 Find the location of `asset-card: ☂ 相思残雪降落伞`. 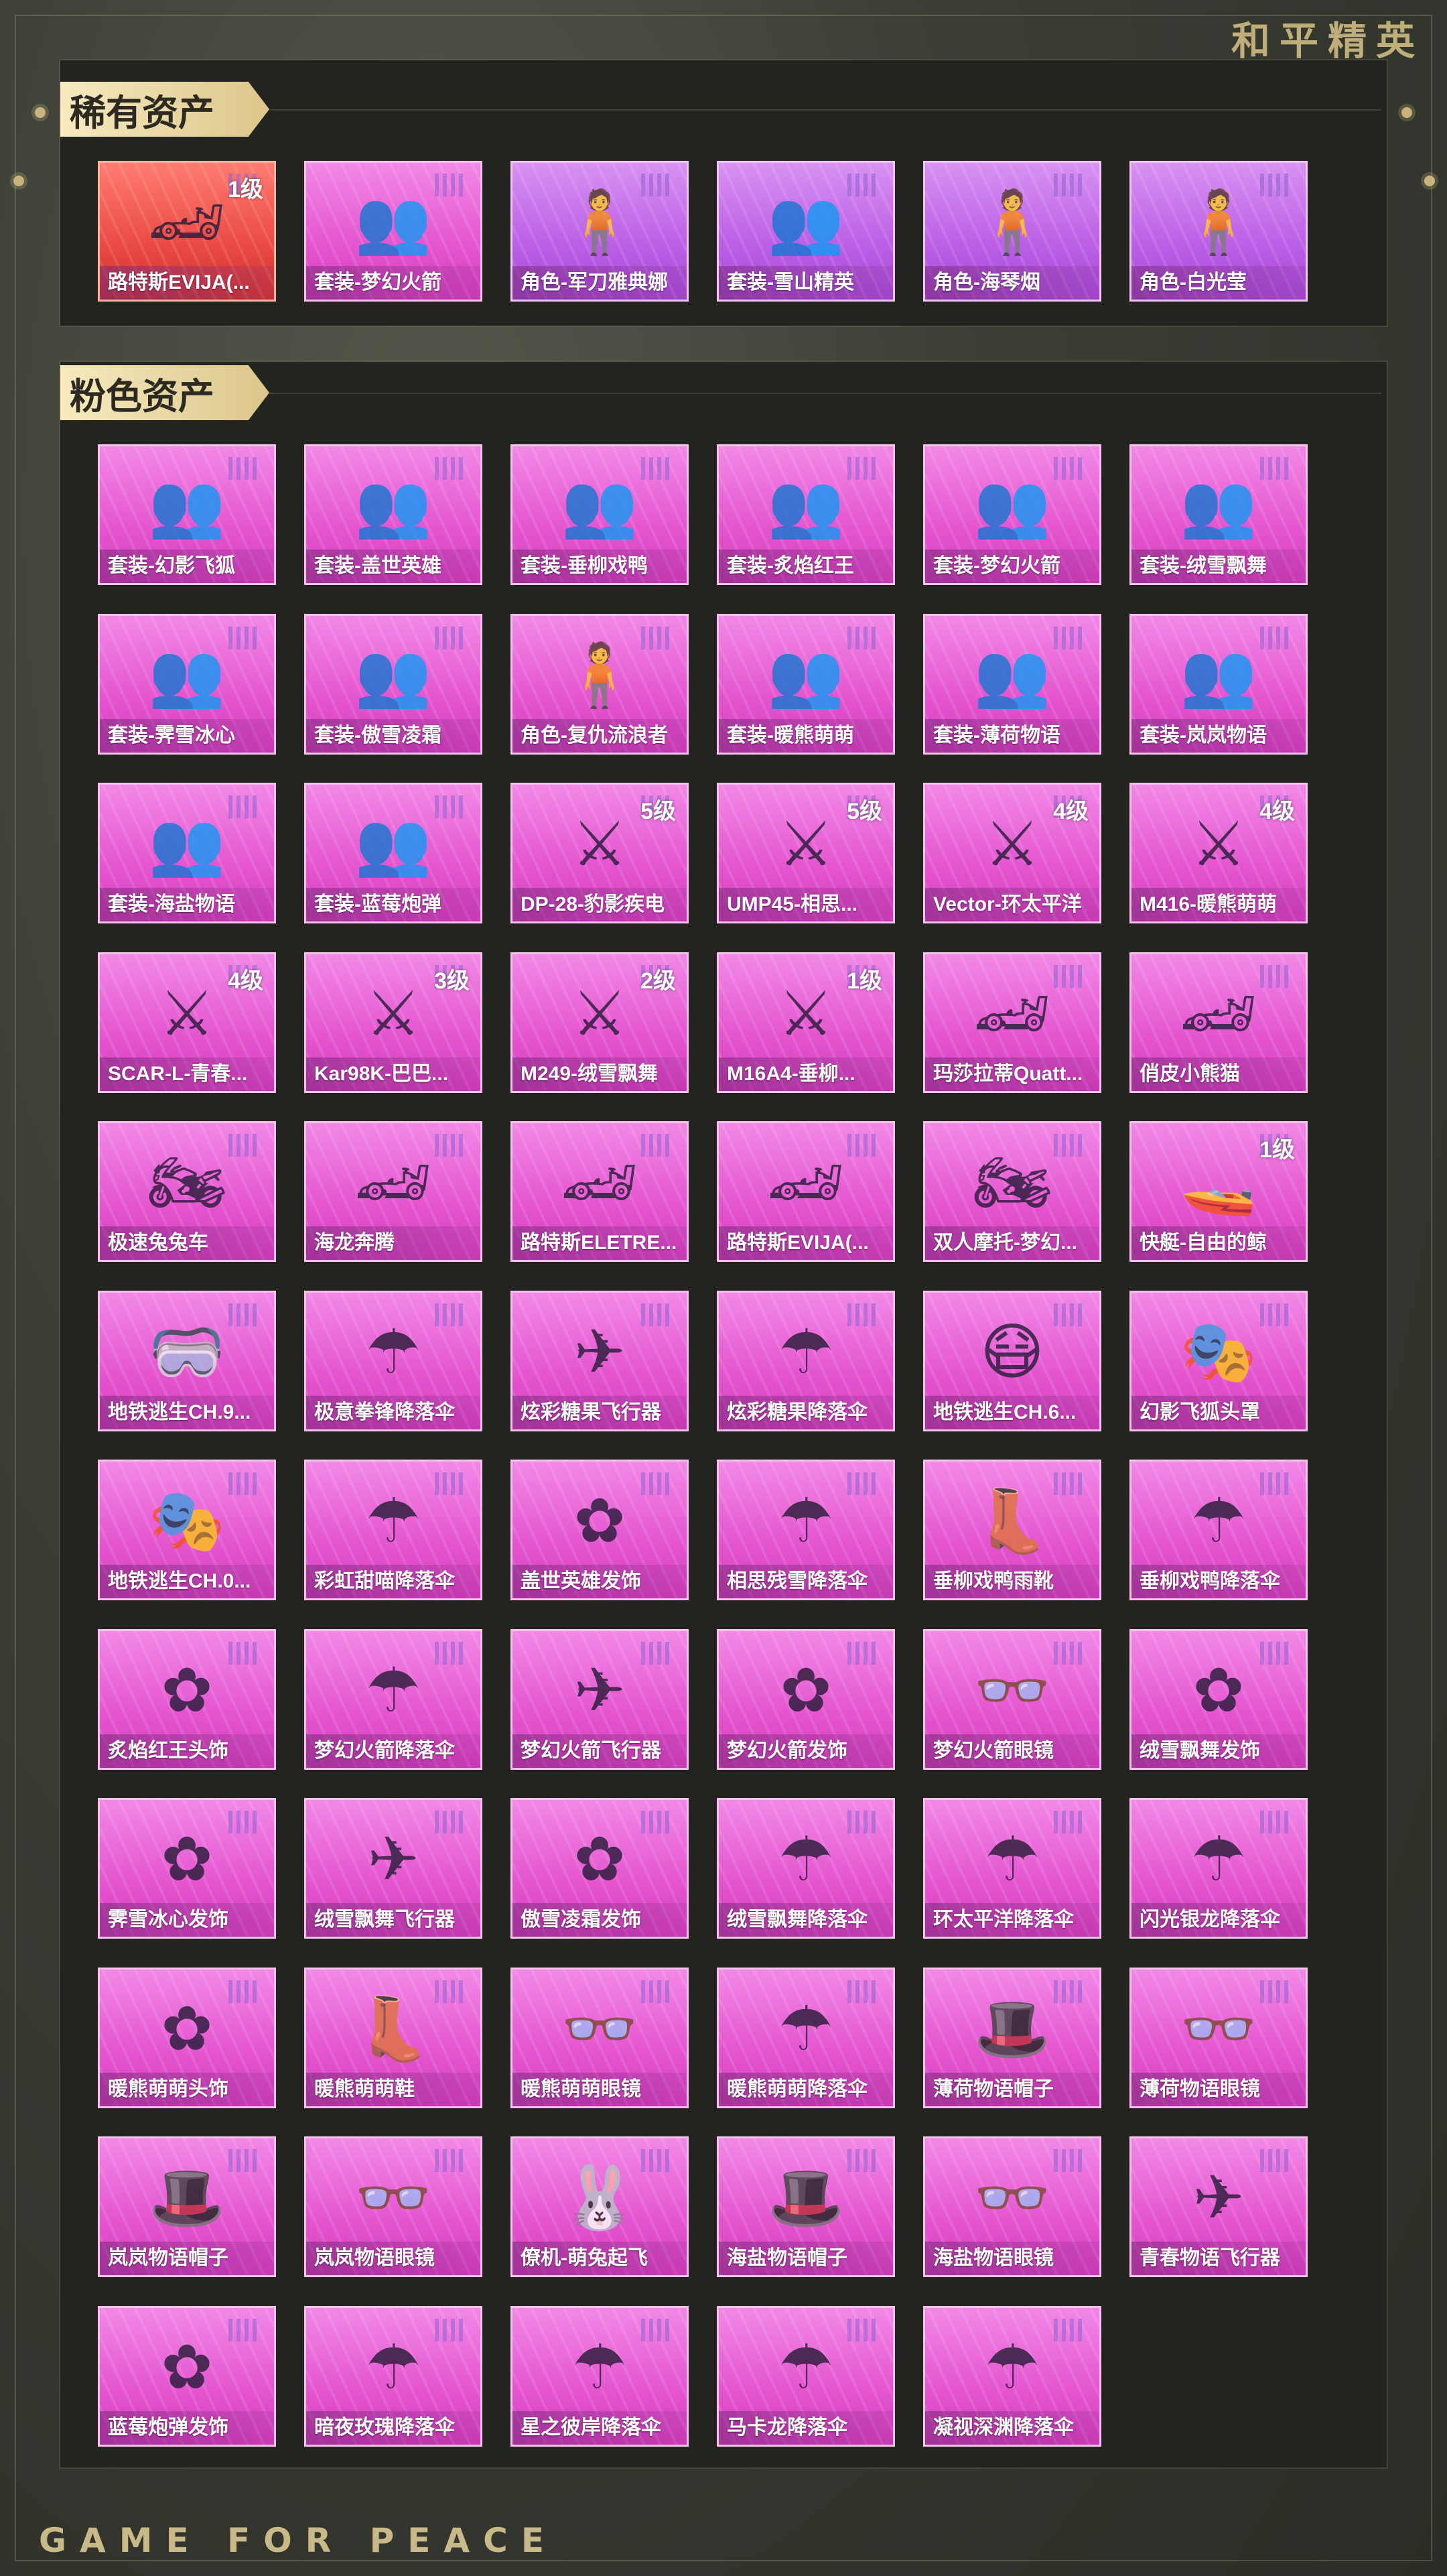

asset-card: ☂ 相思残雪降落伞 is located at coordinates (806, 1530).